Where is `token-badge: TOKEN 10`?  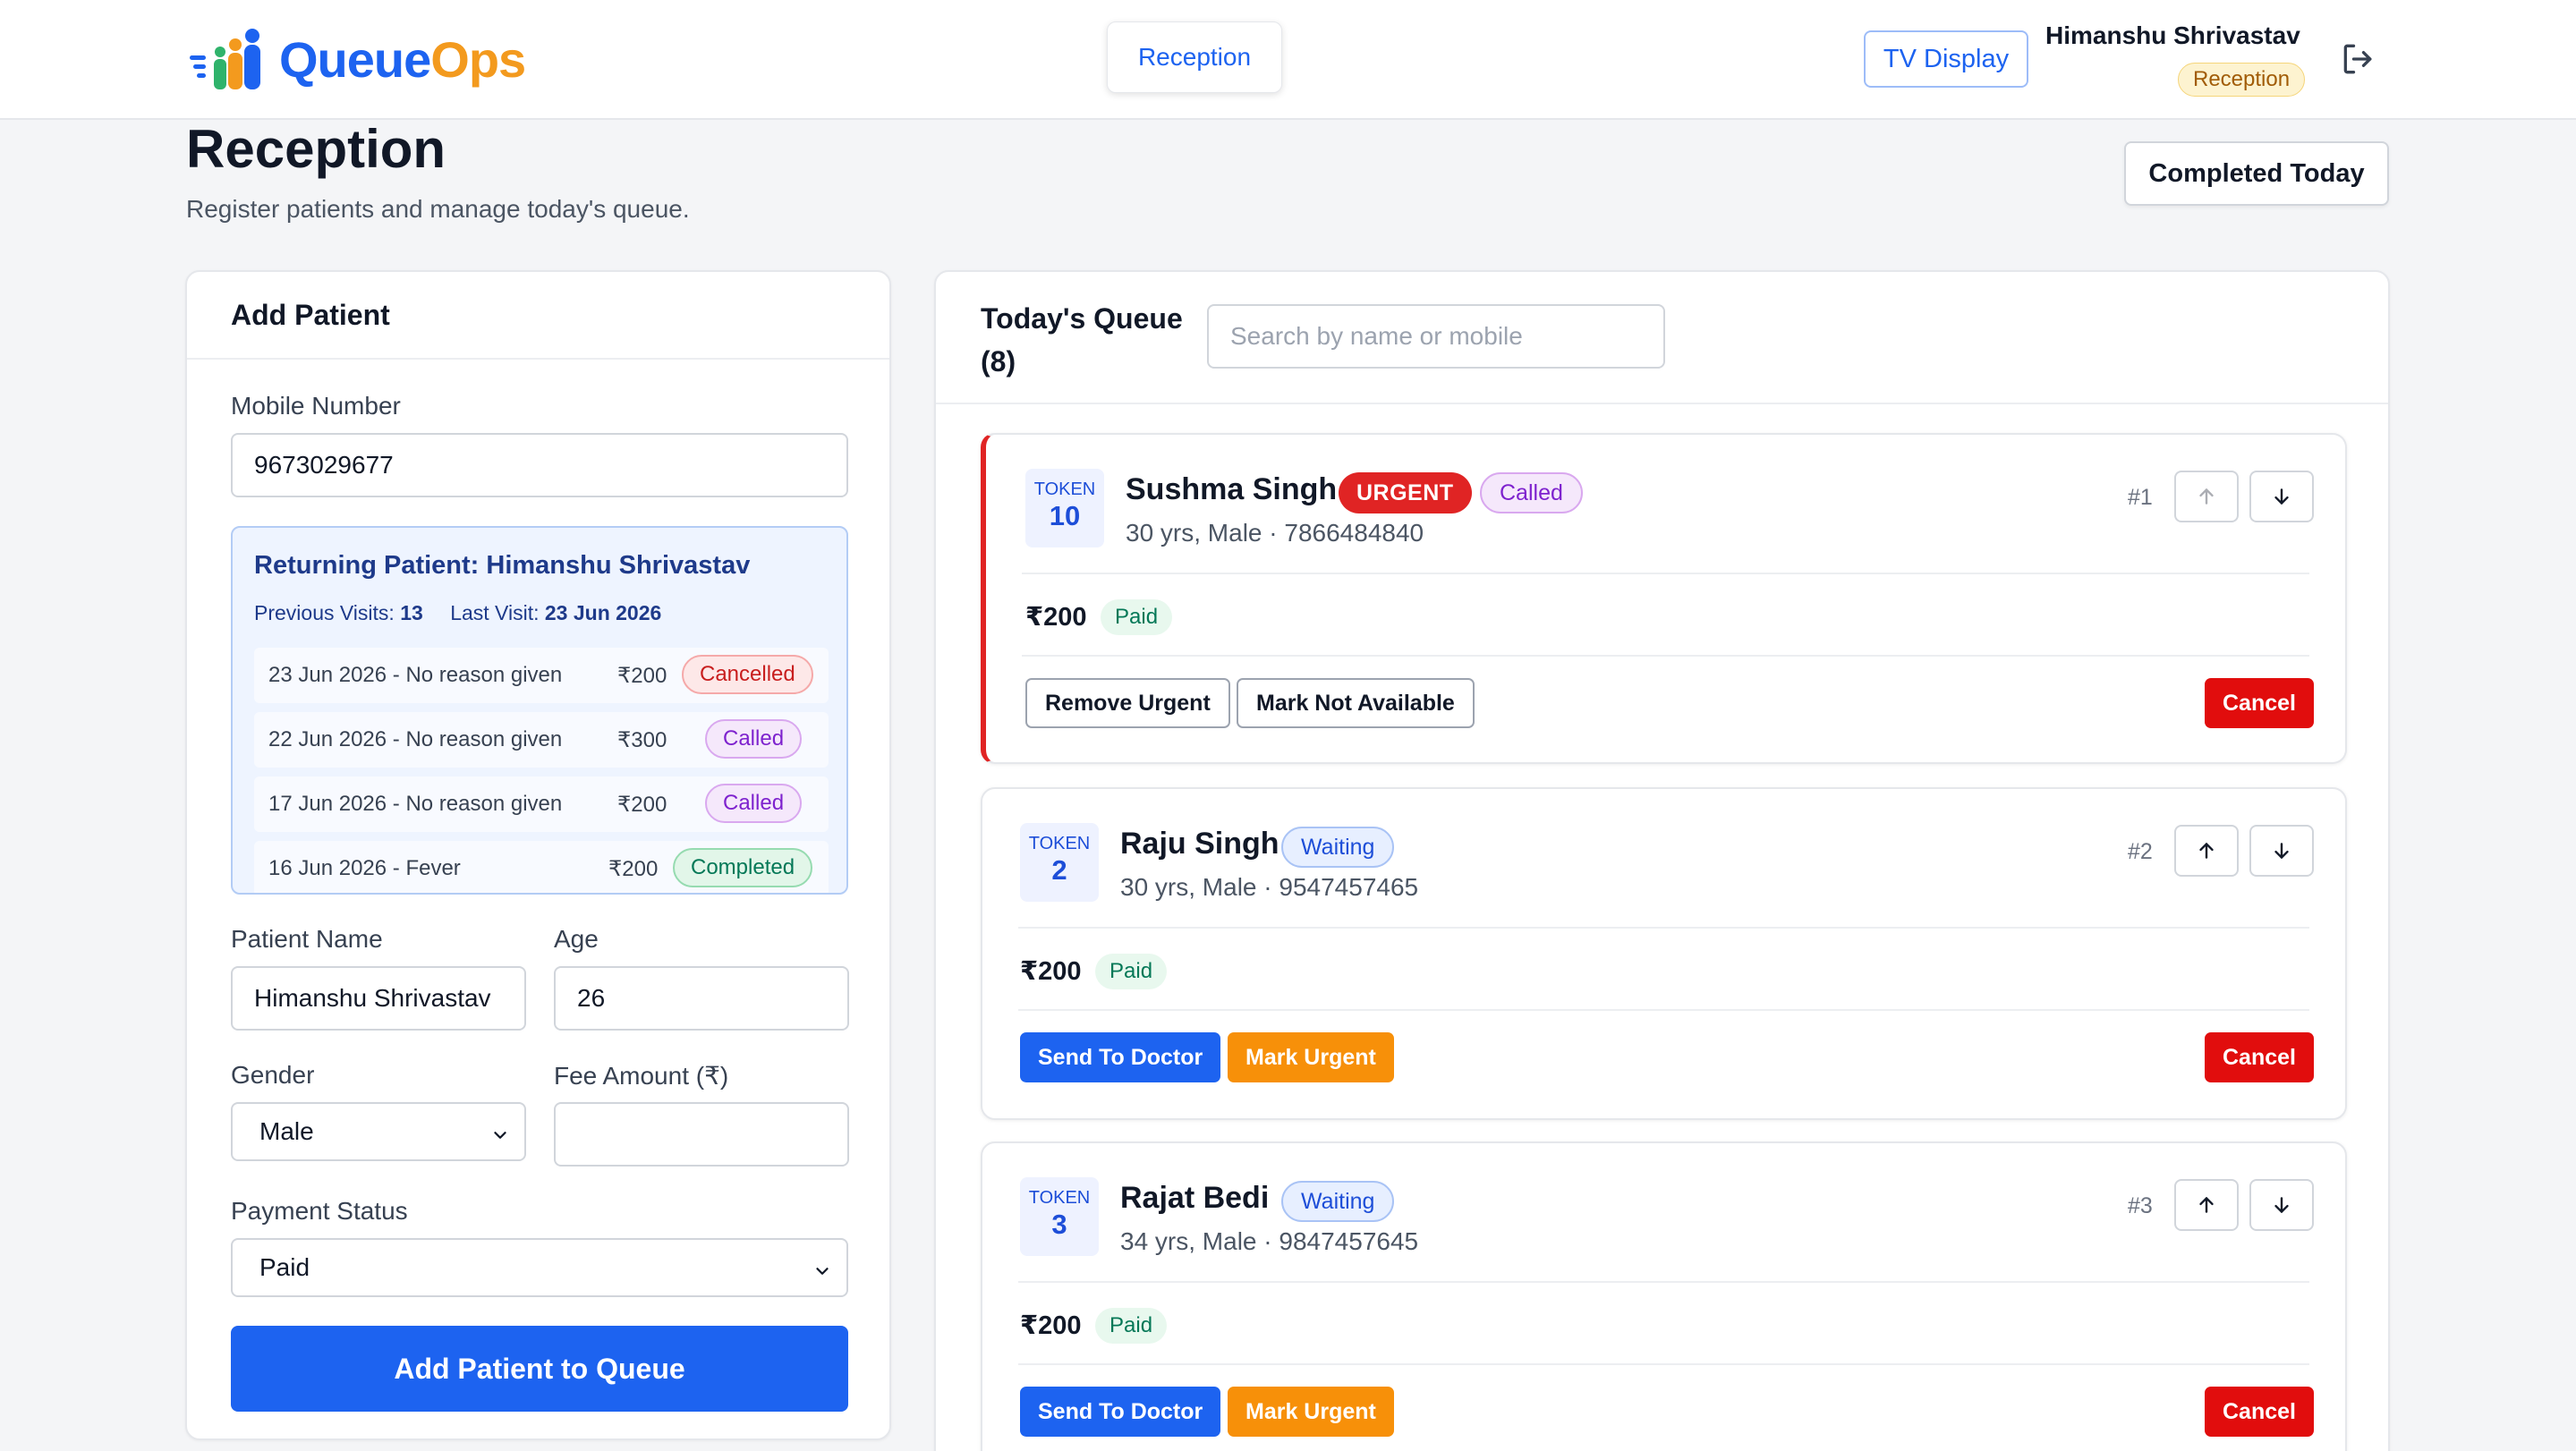 token-badge: TOKEN 10 is located at coordinates (1064, 508).